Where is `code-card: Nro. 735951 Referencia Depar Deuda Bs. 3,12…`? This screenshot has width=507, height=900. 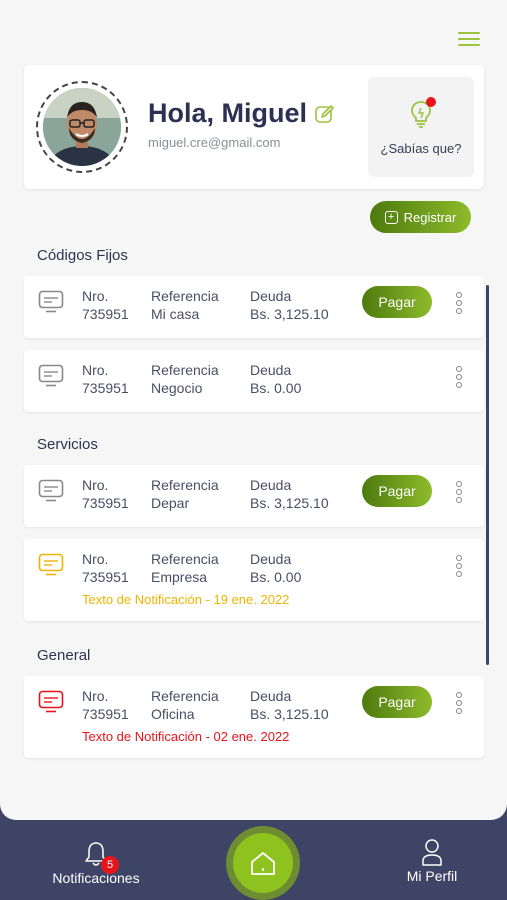 code-card: Nro. 735951 Referencia Depar Deuda Bs. 3,12… is located at coordinates (254, 496).